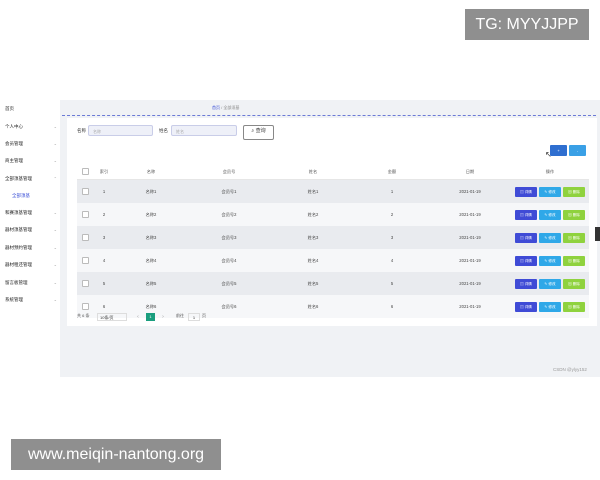 The width and height of the screenshot is (600, 480). I want to click on table-row: 4 名称4 会员号4 姓名4 4 2021-01-19 ▤ 详情 ✎ 修改 ⊠ 删除, so click(333, 260).